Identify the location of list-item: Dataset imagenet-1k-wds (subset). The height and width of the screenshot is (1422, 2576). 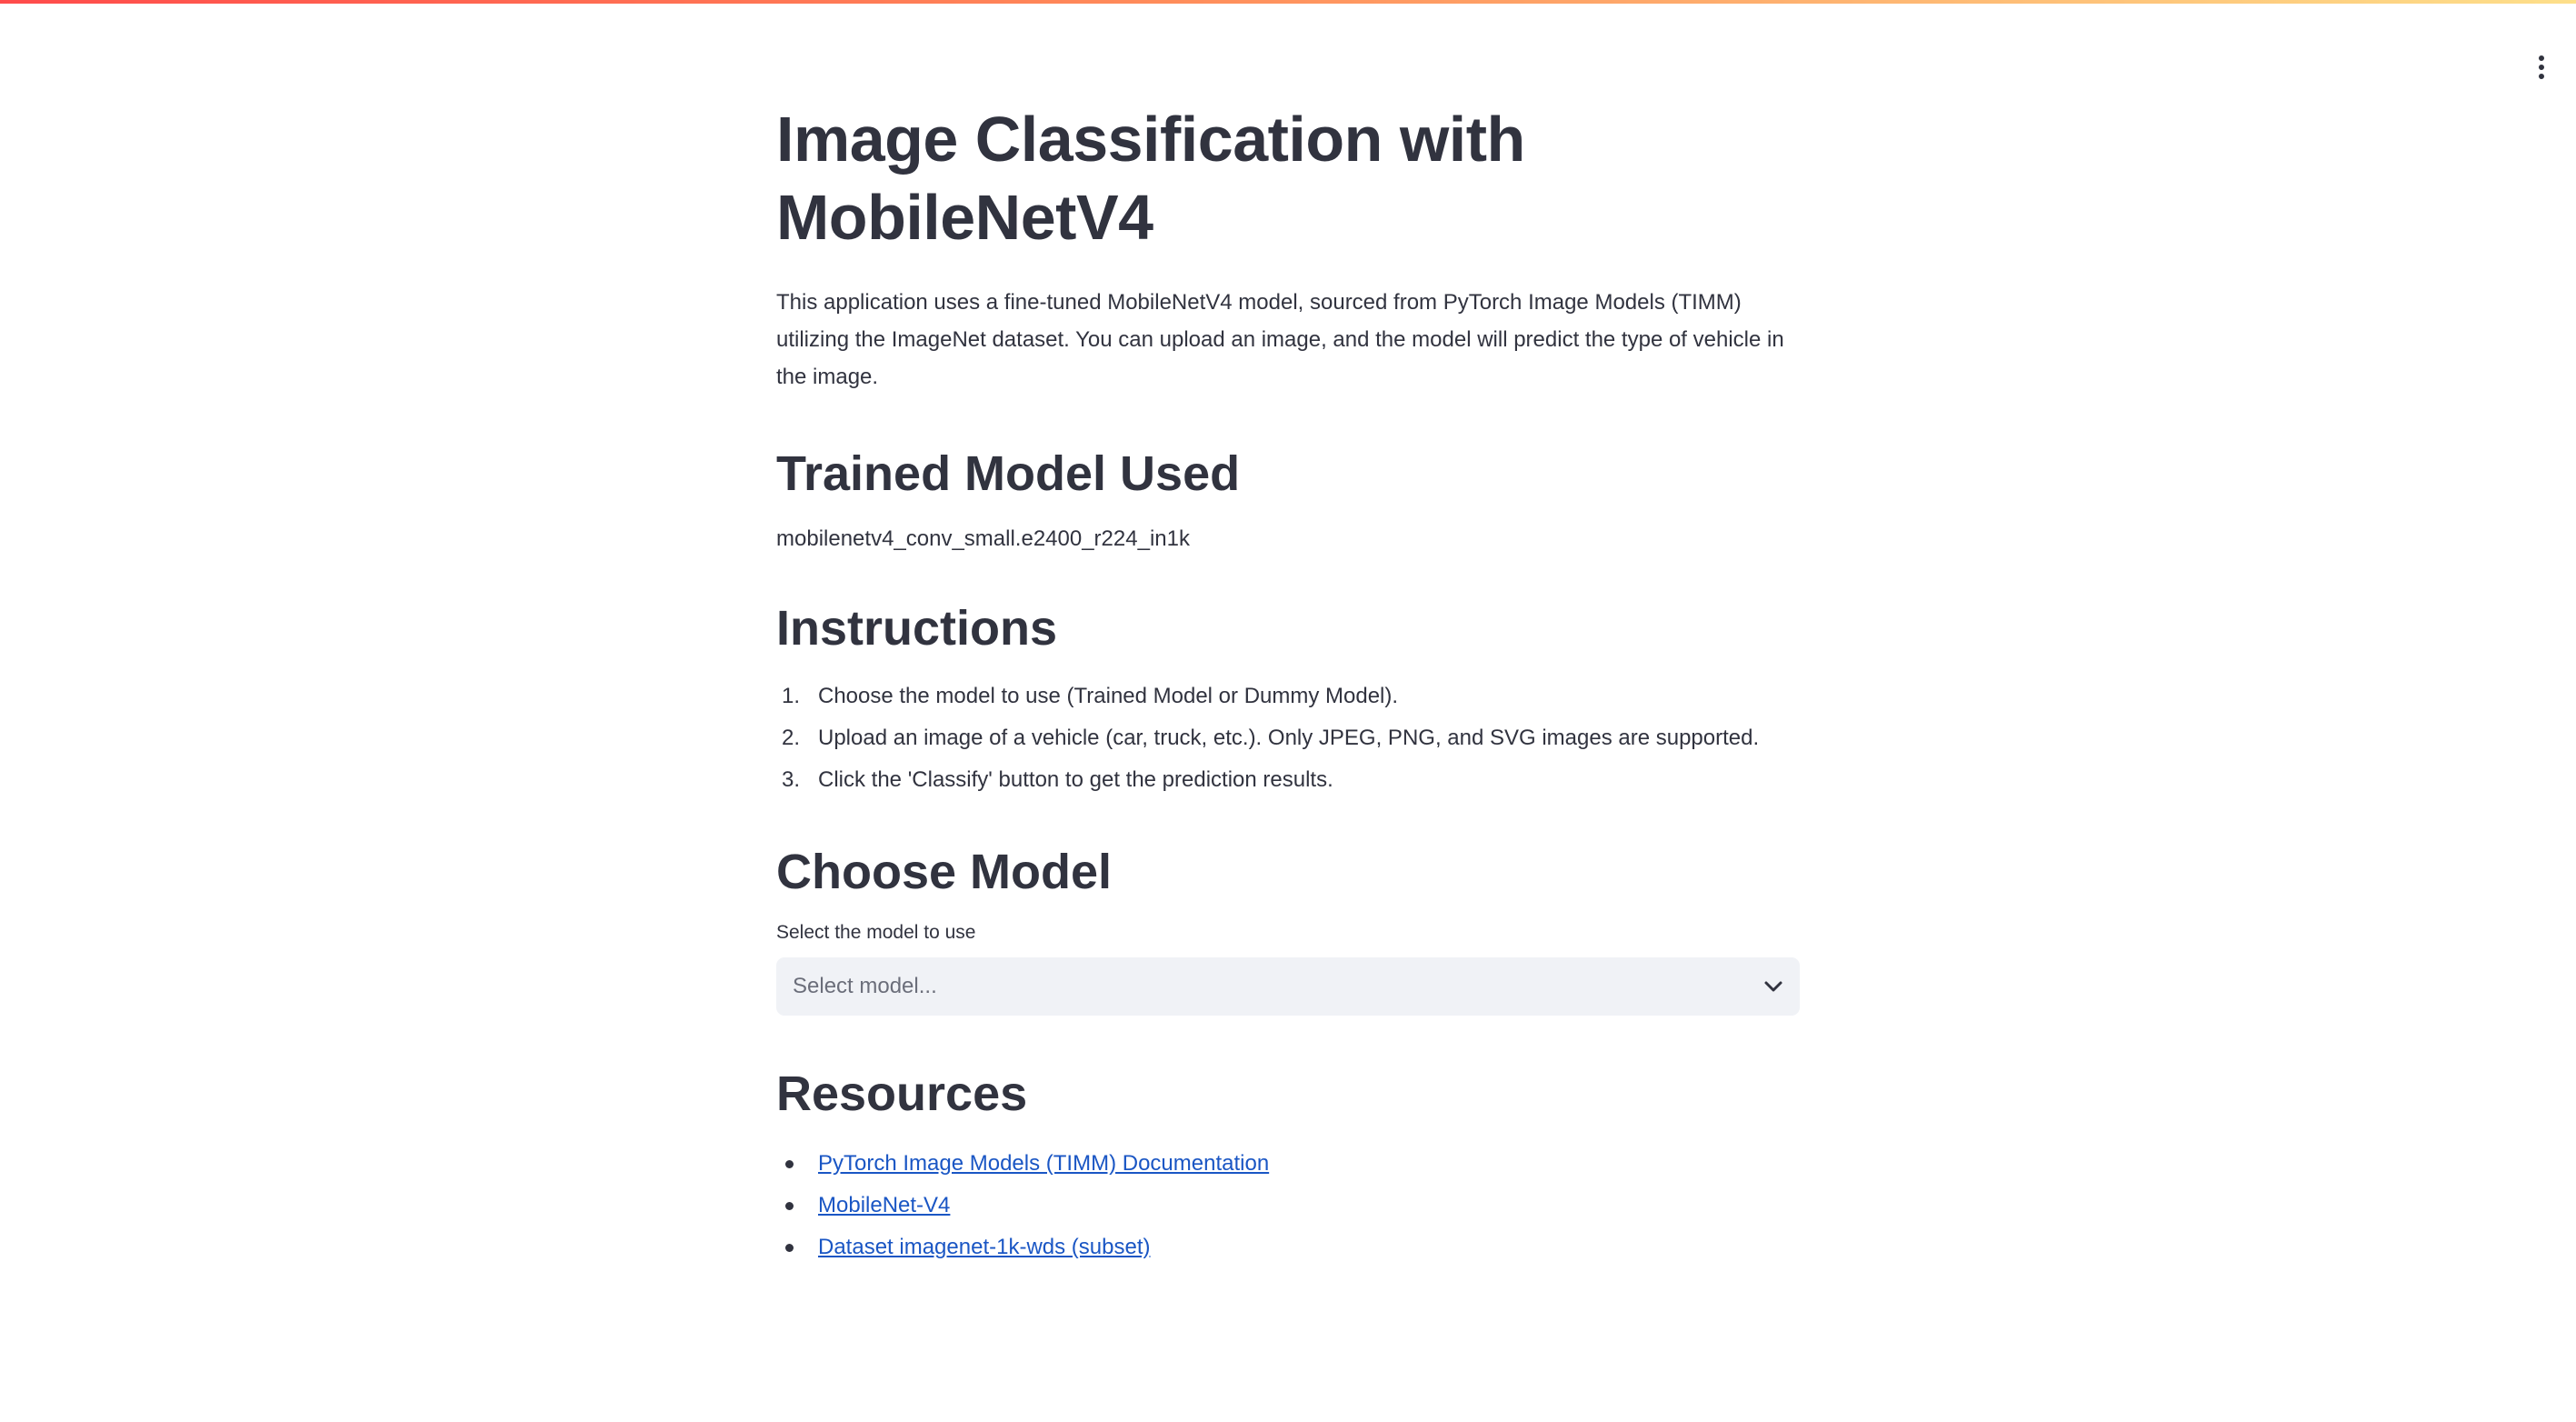
(1288, 1248).